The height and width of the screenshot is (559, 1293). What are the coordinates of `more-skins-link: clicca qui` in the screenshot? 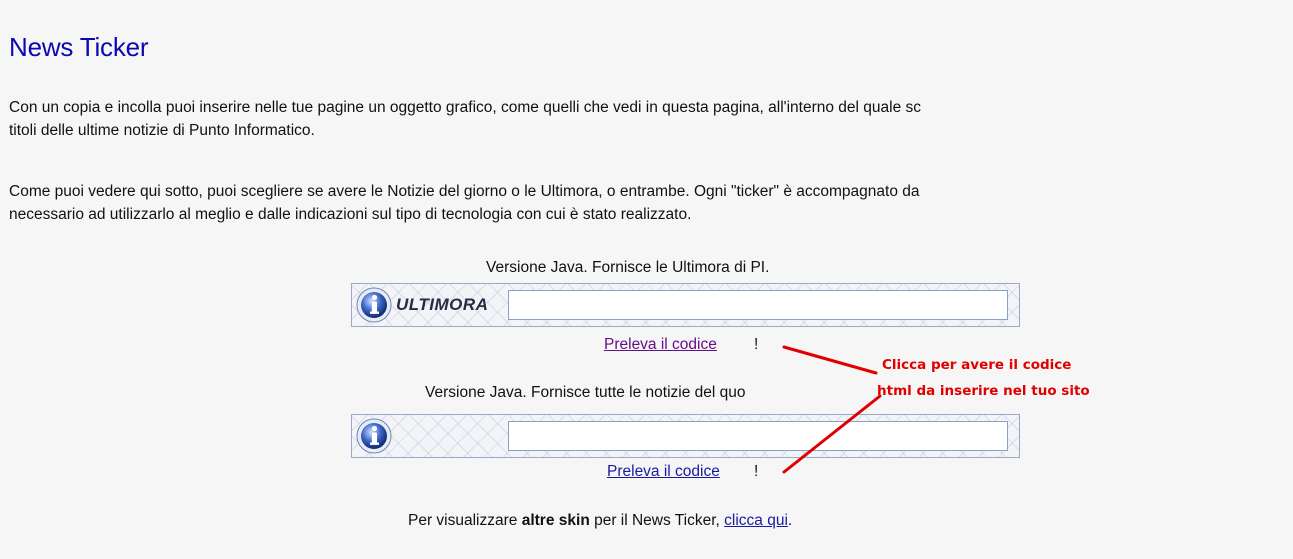 It's located at (756, 520).